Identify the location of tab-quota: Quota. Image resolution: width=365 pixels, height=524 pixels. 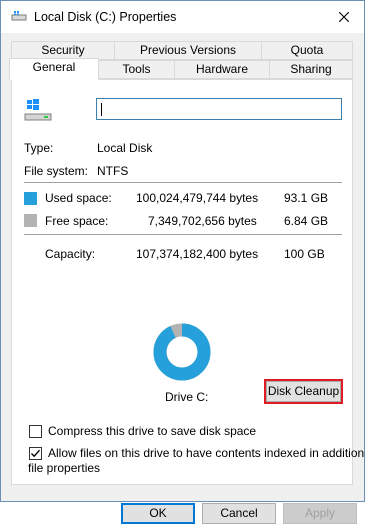
(307, 50).